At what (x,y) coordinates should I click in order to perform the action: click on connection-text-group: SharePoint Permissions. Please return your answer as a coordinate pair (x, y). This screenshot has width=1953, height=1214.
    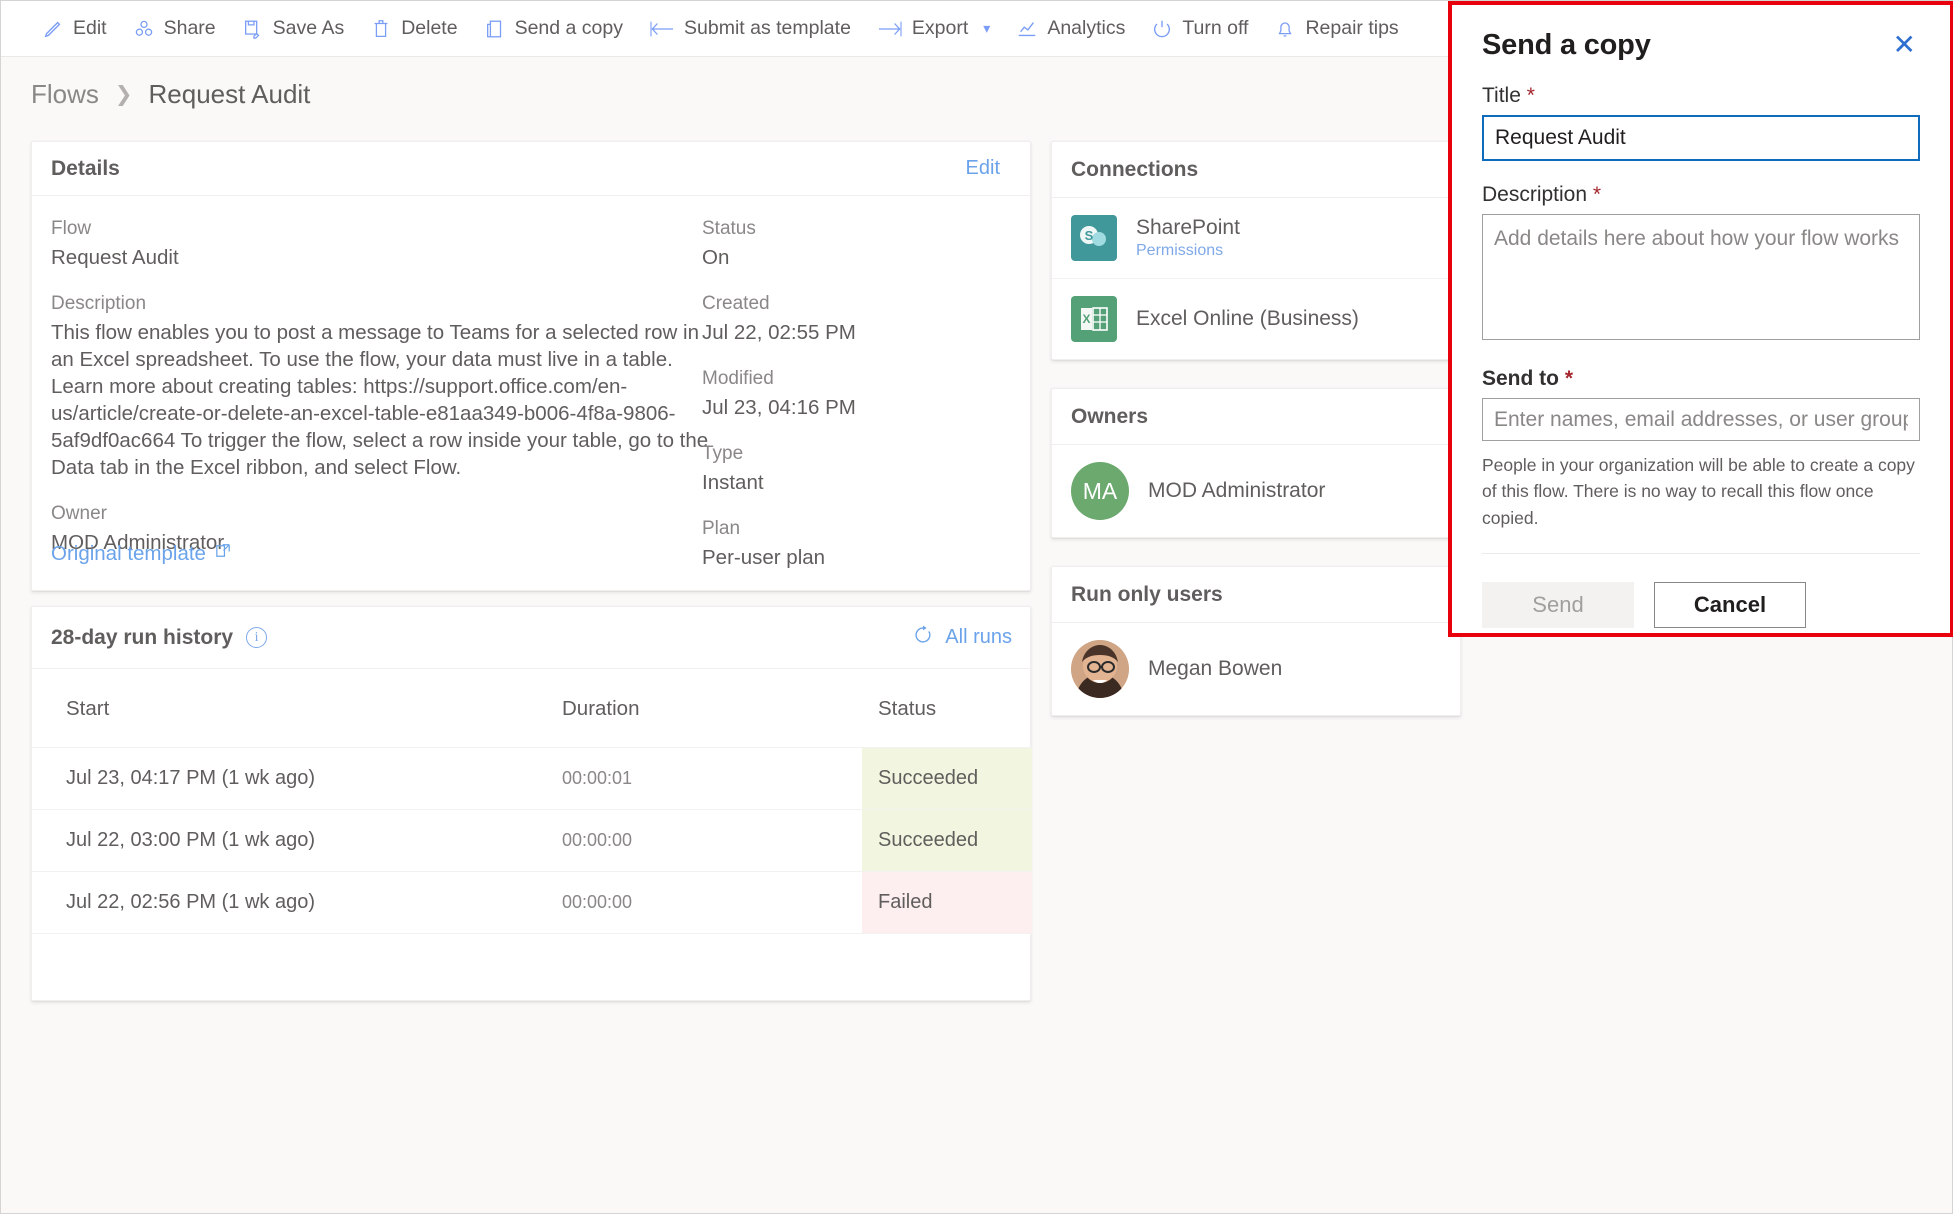
    Looking at the image, I should click on (1188, 238).